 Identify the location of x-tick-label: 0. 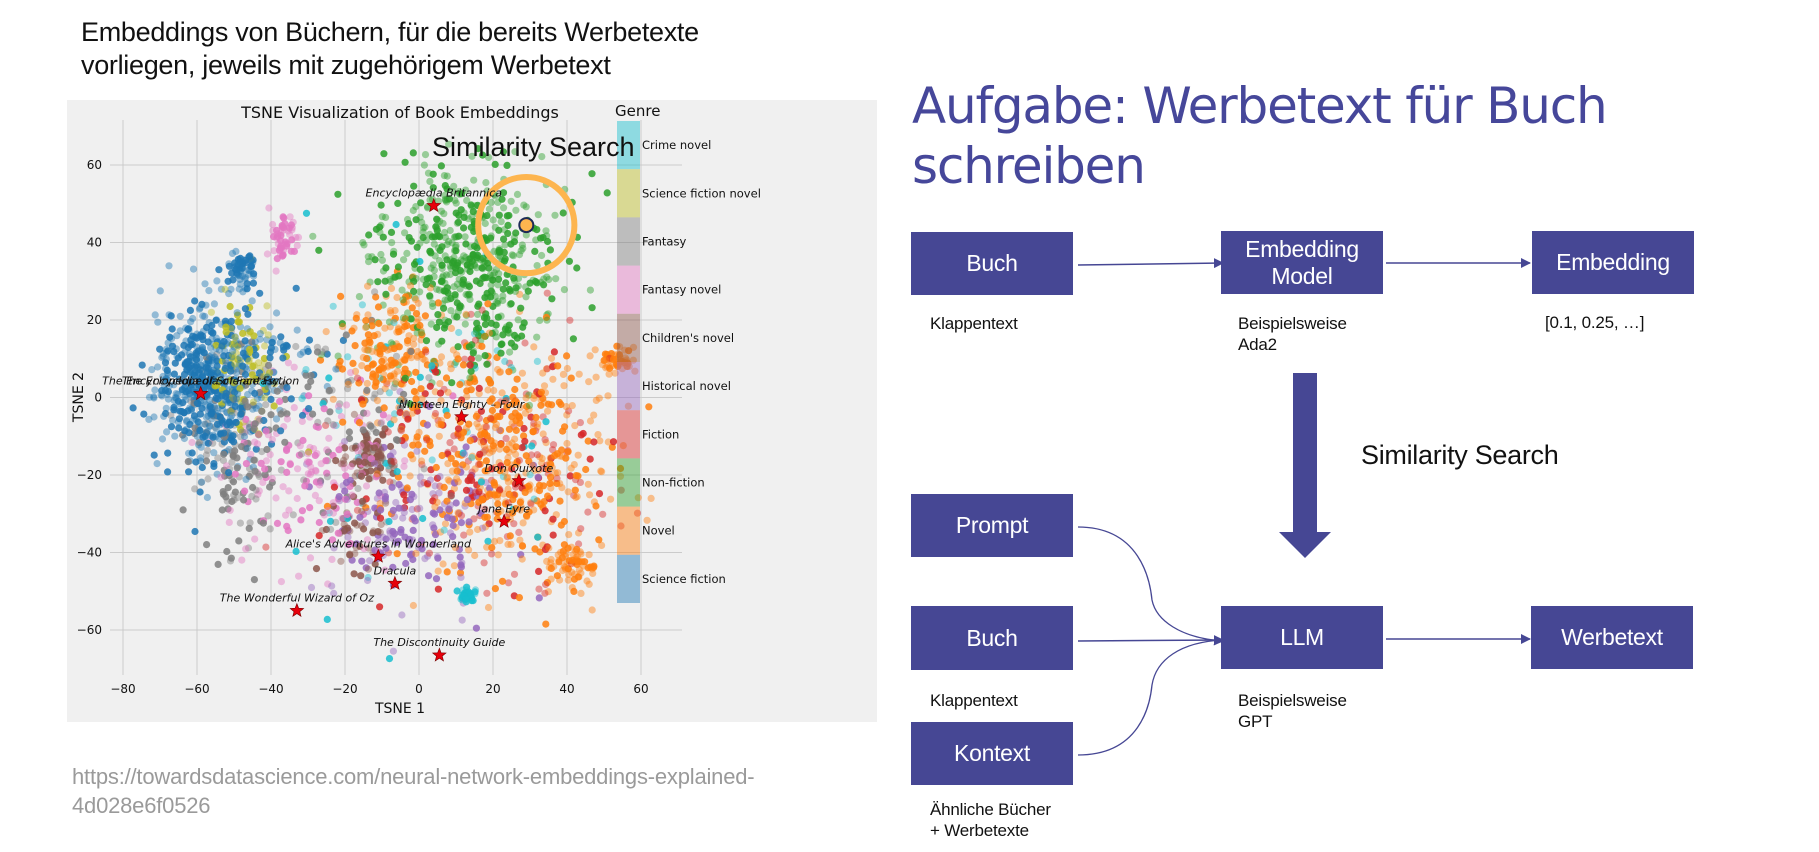
(419, 689).